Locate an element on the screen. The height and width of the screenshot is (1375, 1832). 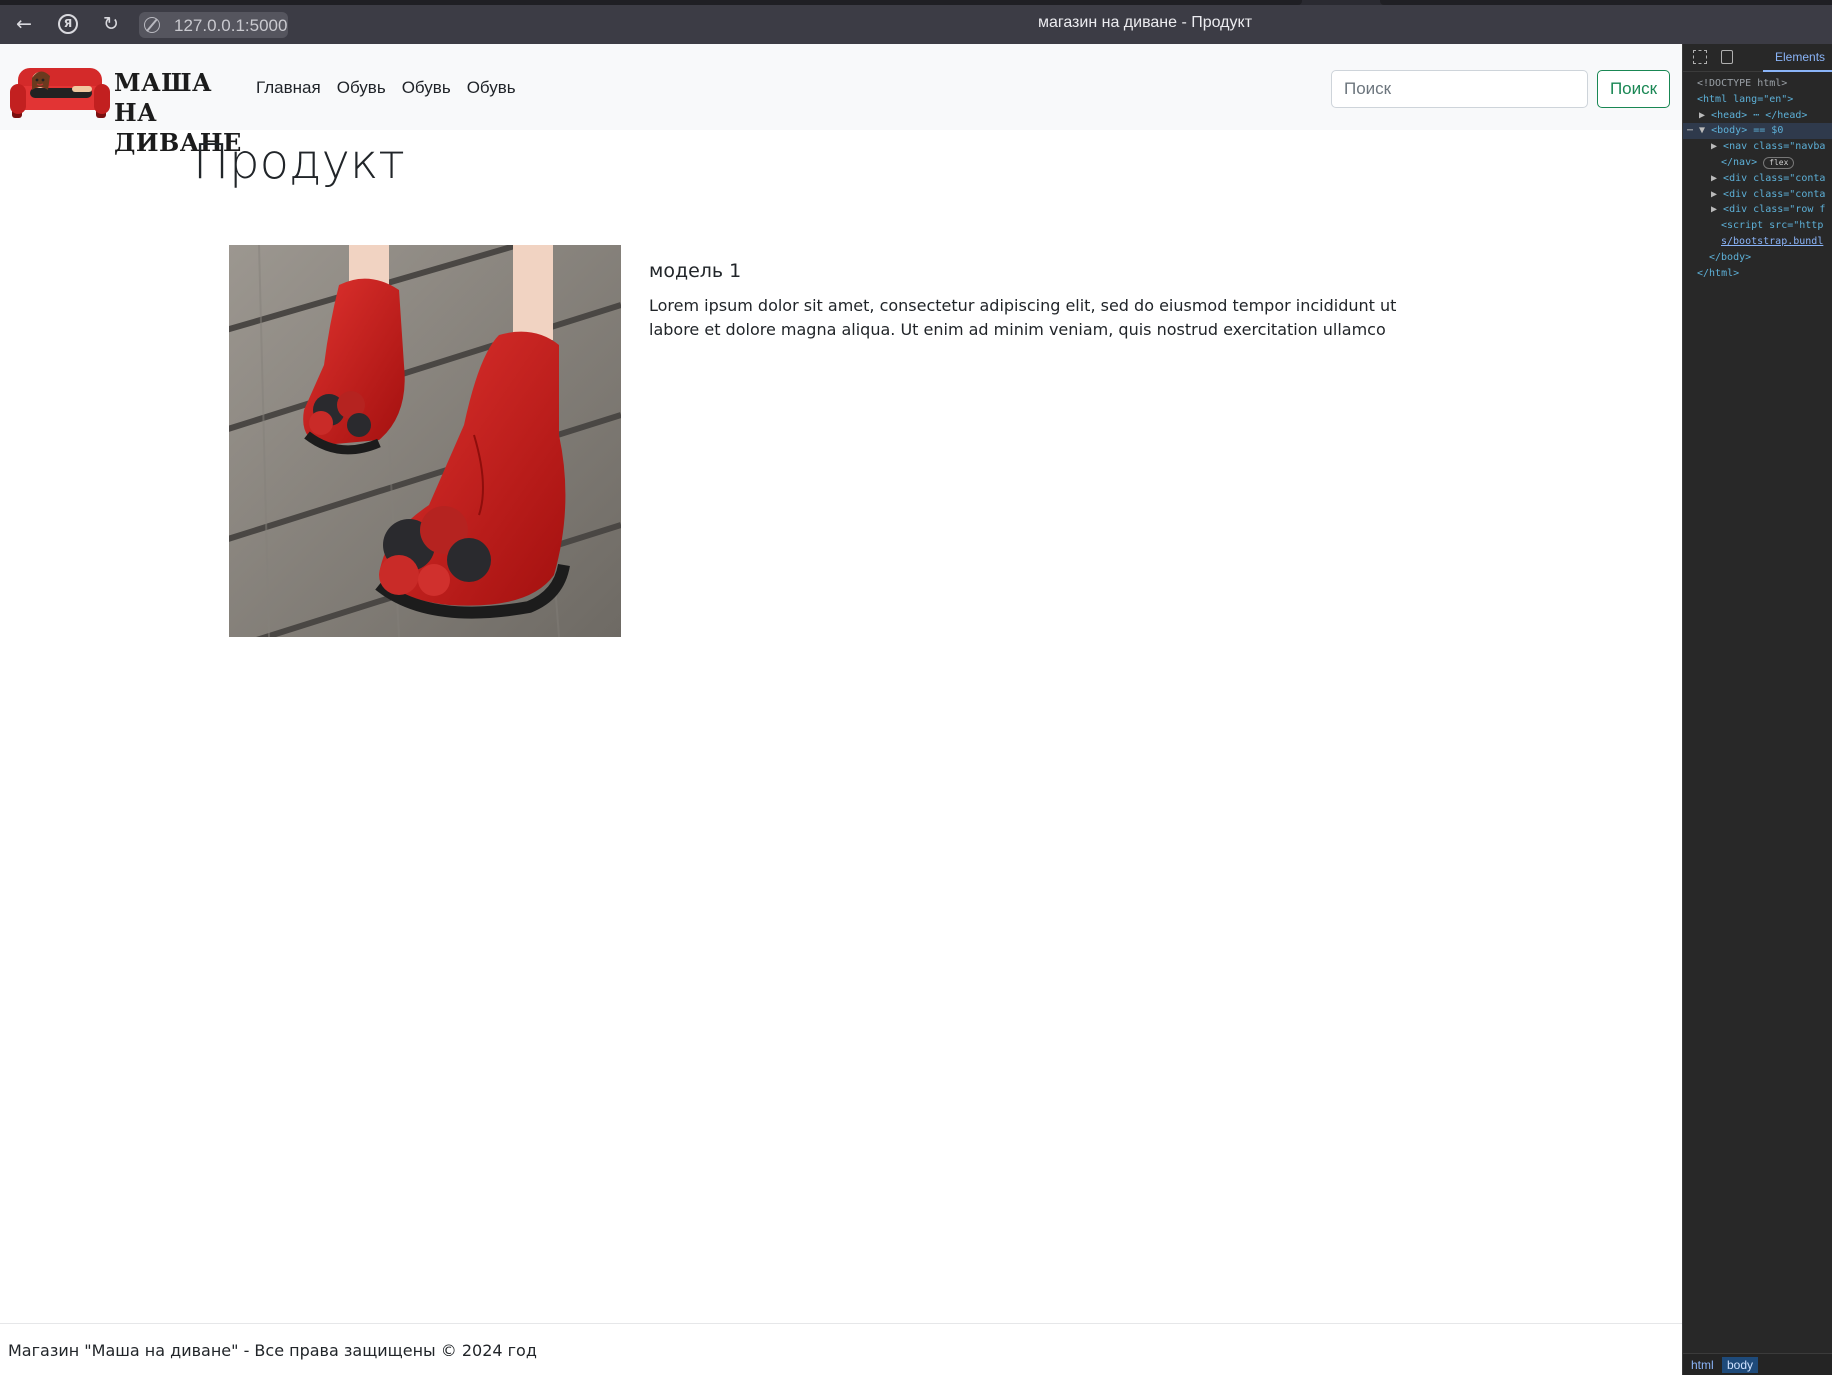
brand-name-line1: МАША НА is located at coordinates (163, 97).